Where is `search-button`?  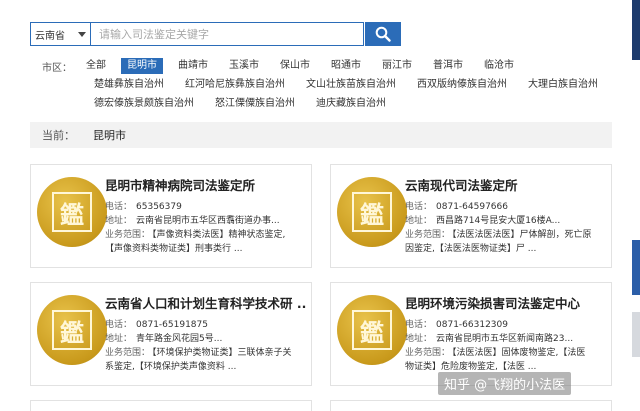
search-button is located at coordinates (383, 34).